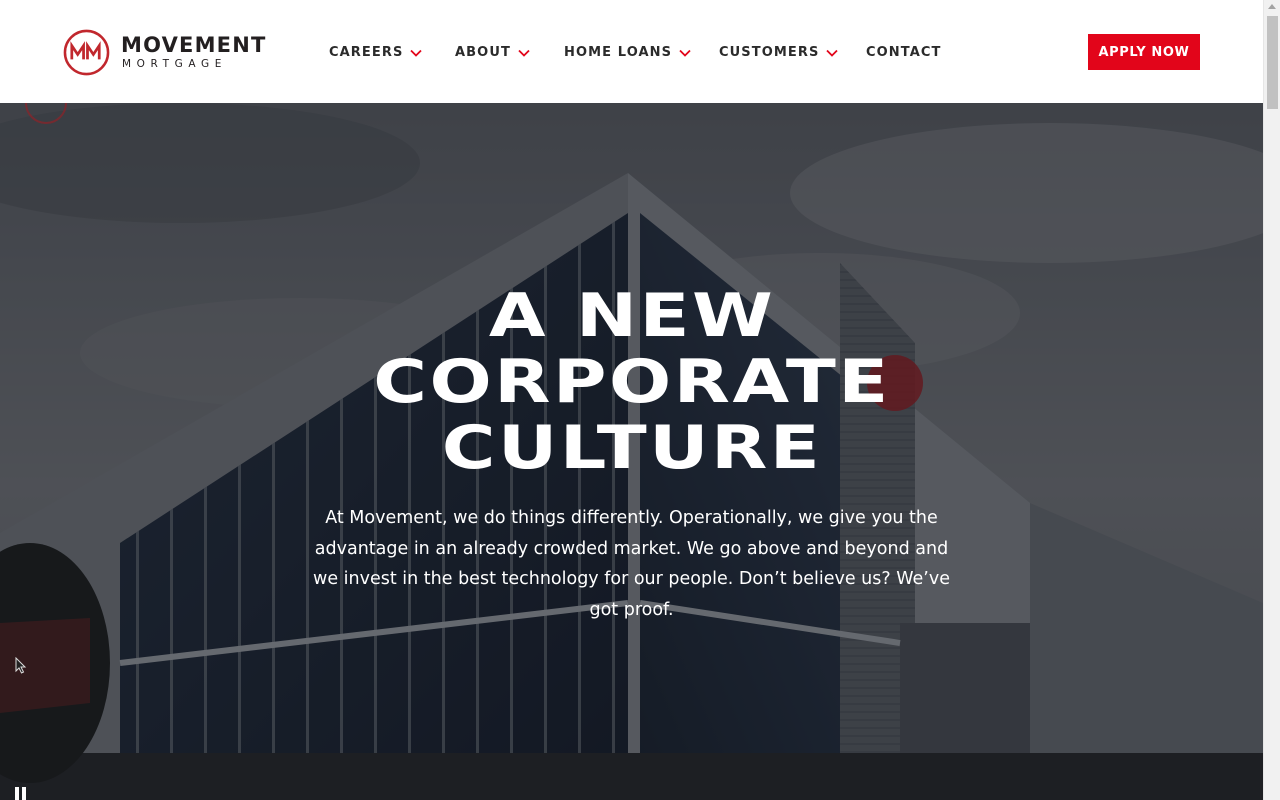  I want to click on hero-title: A NEW CORPORATE CULTURE, so click(632, 382).